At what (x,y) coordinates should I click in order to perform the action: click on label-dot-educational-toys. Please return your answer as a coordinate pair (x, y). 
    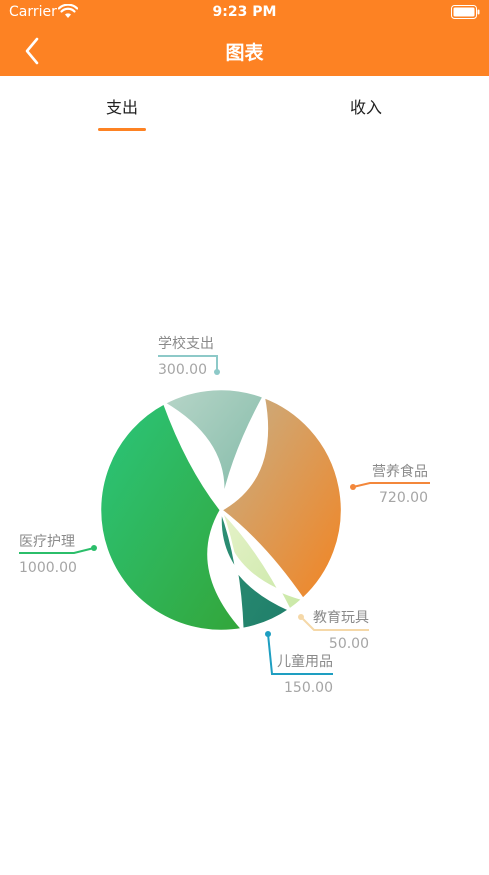
    Looking at the image, I should click on (301, 617).